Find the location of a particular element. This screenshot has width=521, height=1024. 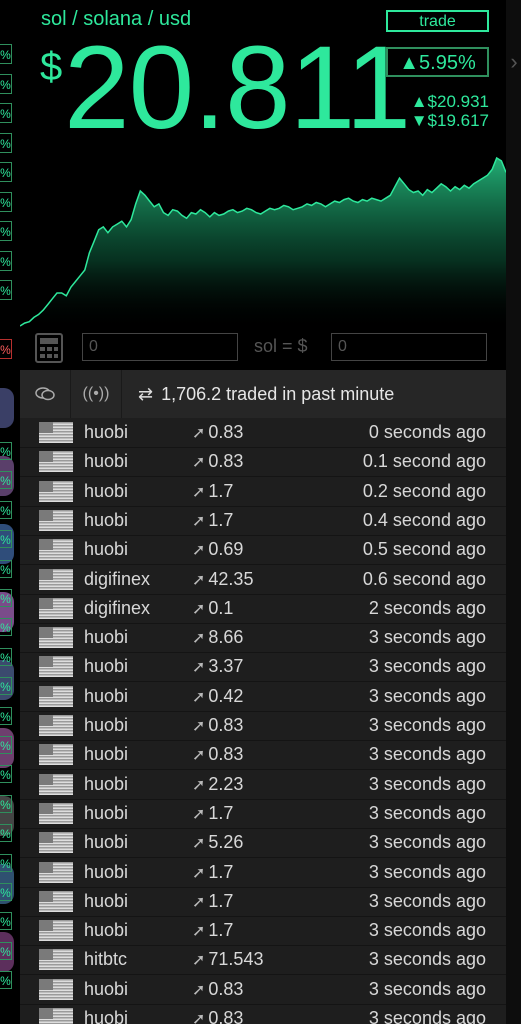

calculator-icon is located at coordinates (49, 348).